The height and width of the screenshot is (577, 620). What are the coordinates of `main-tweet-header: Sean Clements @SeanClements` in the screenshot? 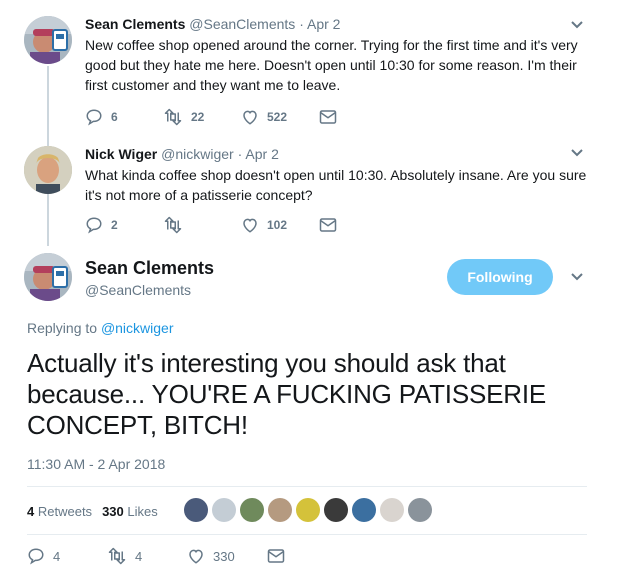 It's located at (149, 279).